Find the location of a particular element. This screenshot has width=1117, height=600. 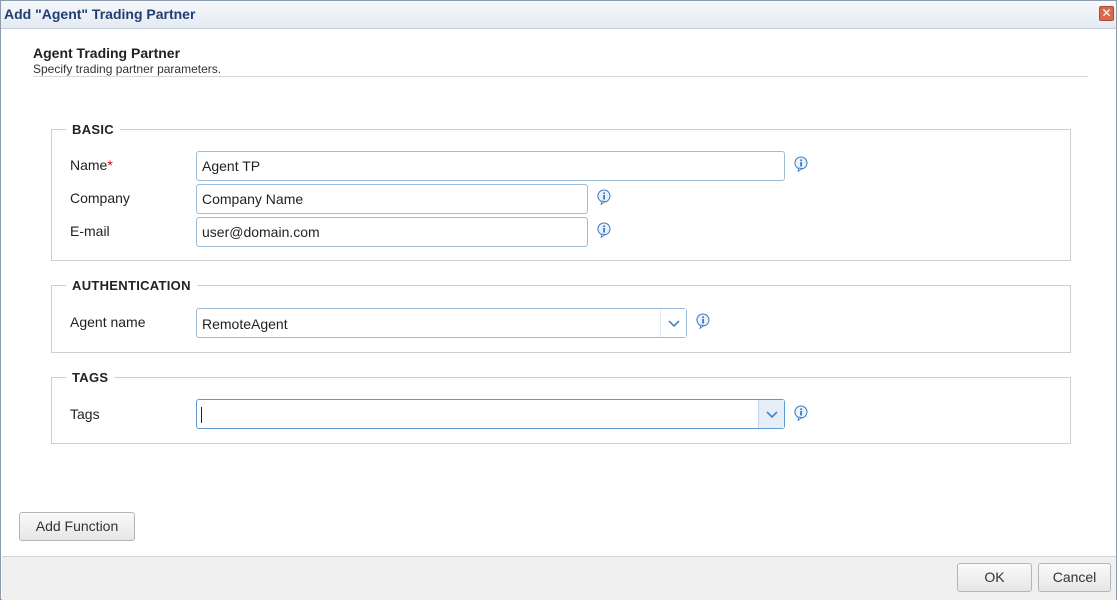

tags-legend: TAGS is located at coordinates (90, 377).